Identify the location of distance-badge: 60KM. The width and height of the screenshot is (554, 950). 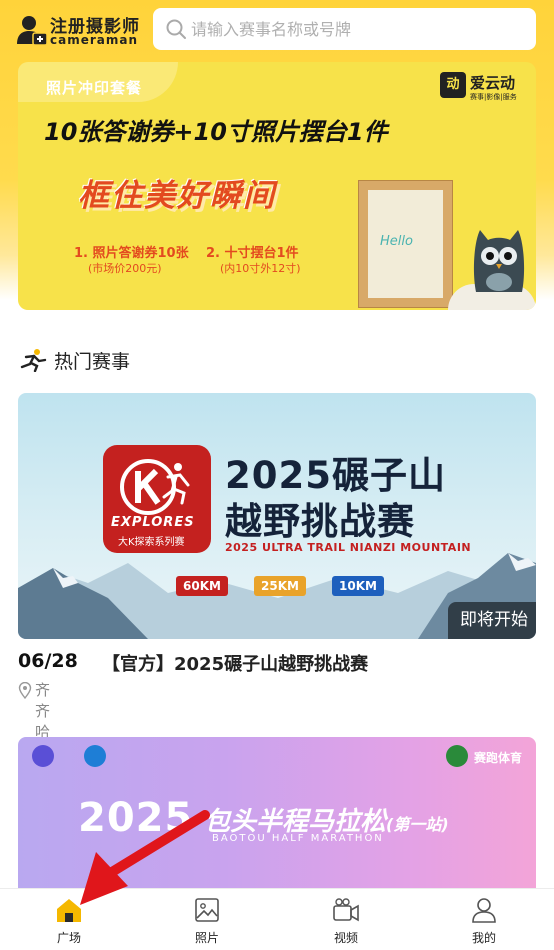
(202, 586).